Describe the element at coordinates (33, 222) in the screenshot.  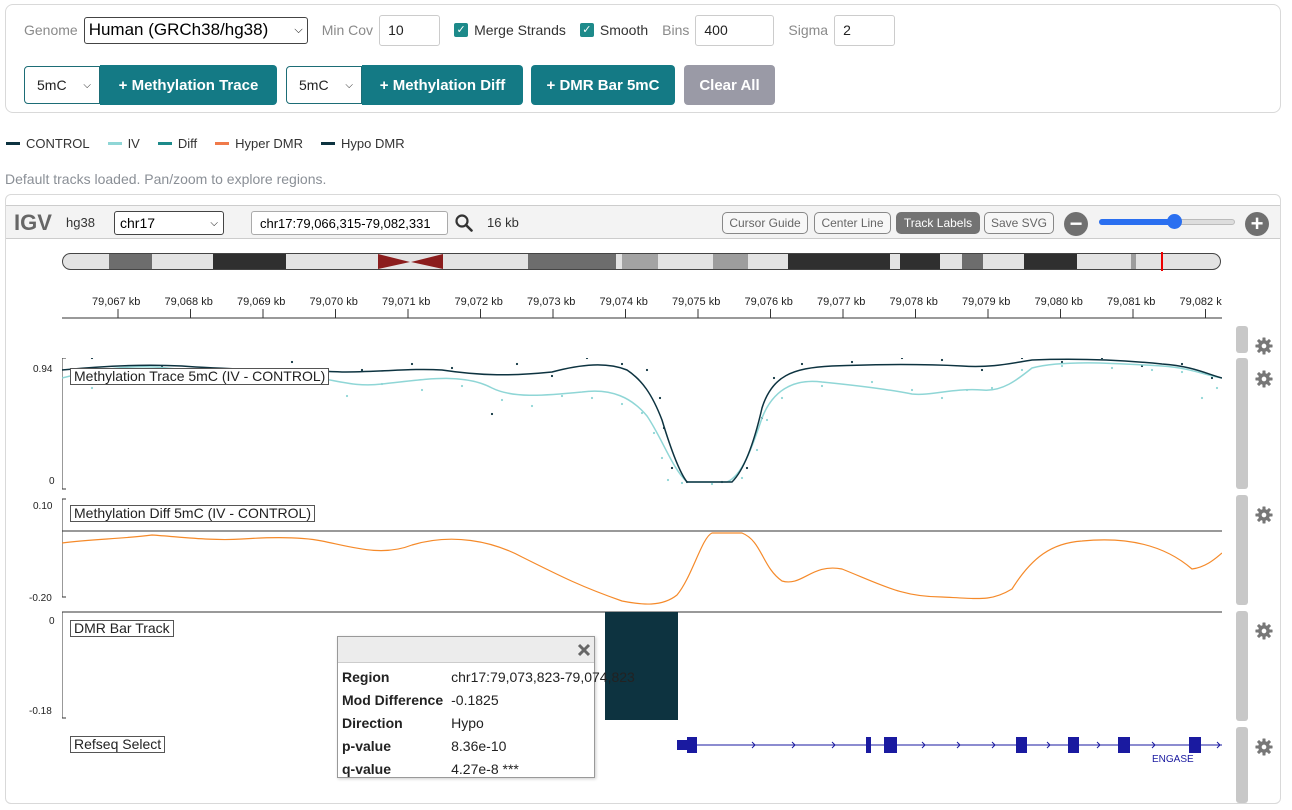
I see `igv-logo: IGV` at that location.